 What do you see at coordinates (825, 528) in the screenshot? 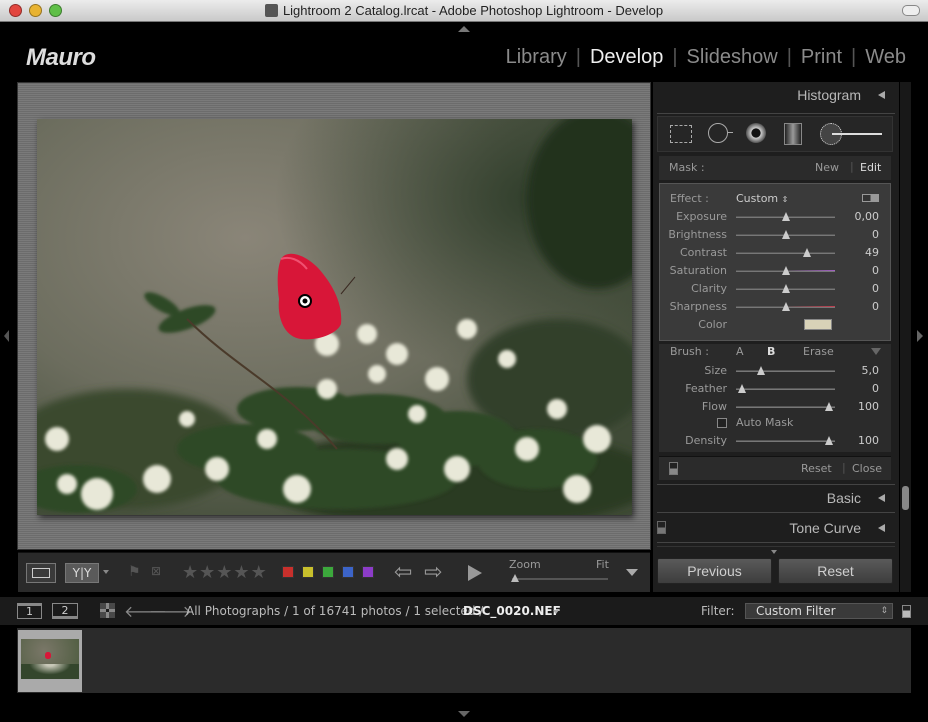
I see `tone-curve-label: Tone Curve` at bounding box center [825, 528].